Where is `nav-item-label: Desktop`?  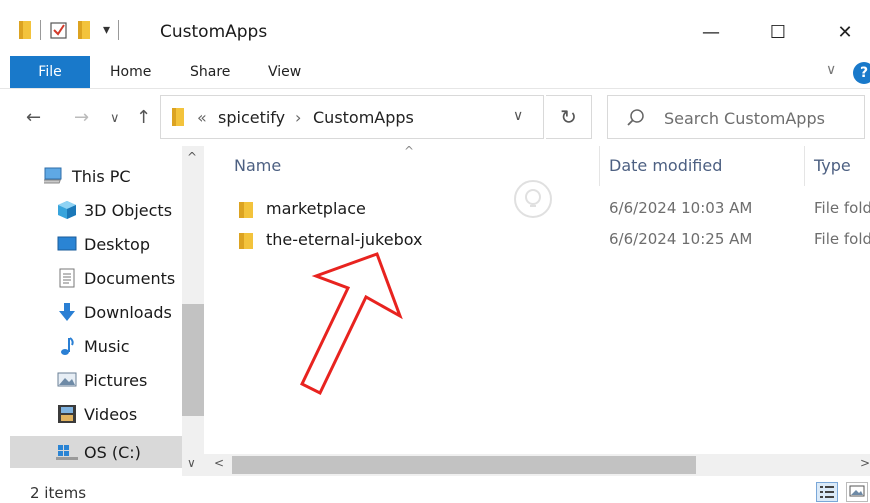 nav-item-label: Desktop is located at coordinates (117, 244).